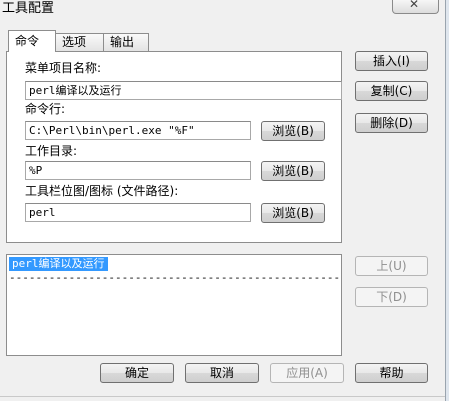 The height and width of the screenshot is (401, 449). Describe the element at coordinates (51, 151) in the screenshot. I see `workdir-label: 工作目录:` at that location.